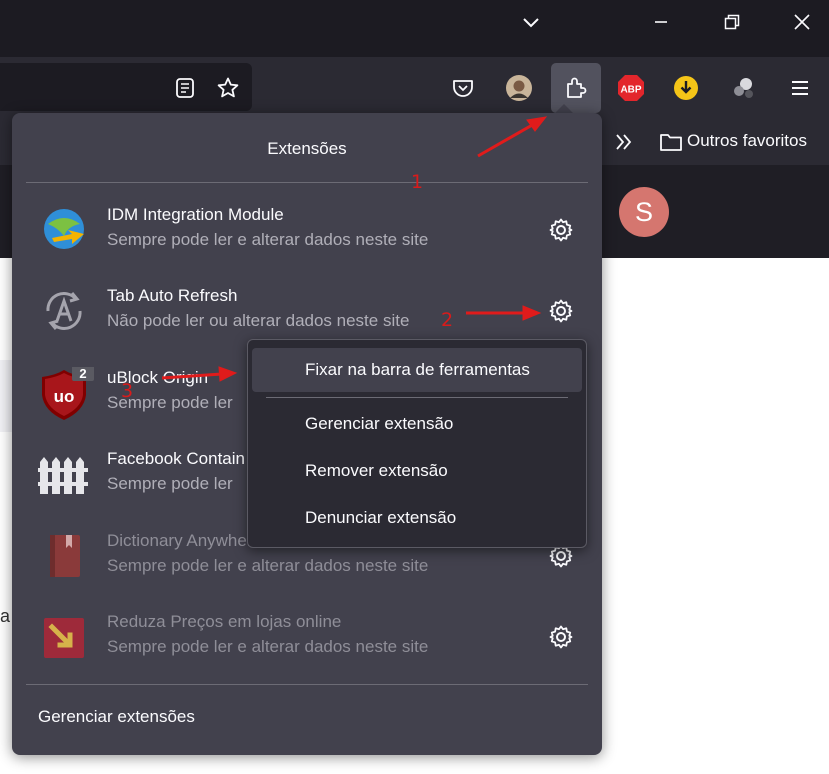 The width and height of the screenshot is (829, 774). What do you see at coordinates (414, 28) in the screenshot?
I see `title-bar` at bounding box center [414, 28].